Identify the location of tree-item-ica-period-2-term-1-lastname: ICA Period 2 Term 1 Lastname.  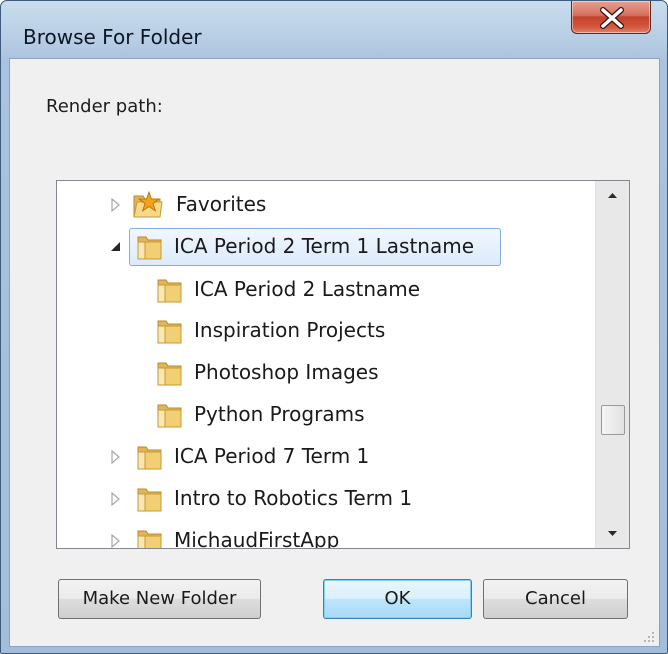
(327, 247).